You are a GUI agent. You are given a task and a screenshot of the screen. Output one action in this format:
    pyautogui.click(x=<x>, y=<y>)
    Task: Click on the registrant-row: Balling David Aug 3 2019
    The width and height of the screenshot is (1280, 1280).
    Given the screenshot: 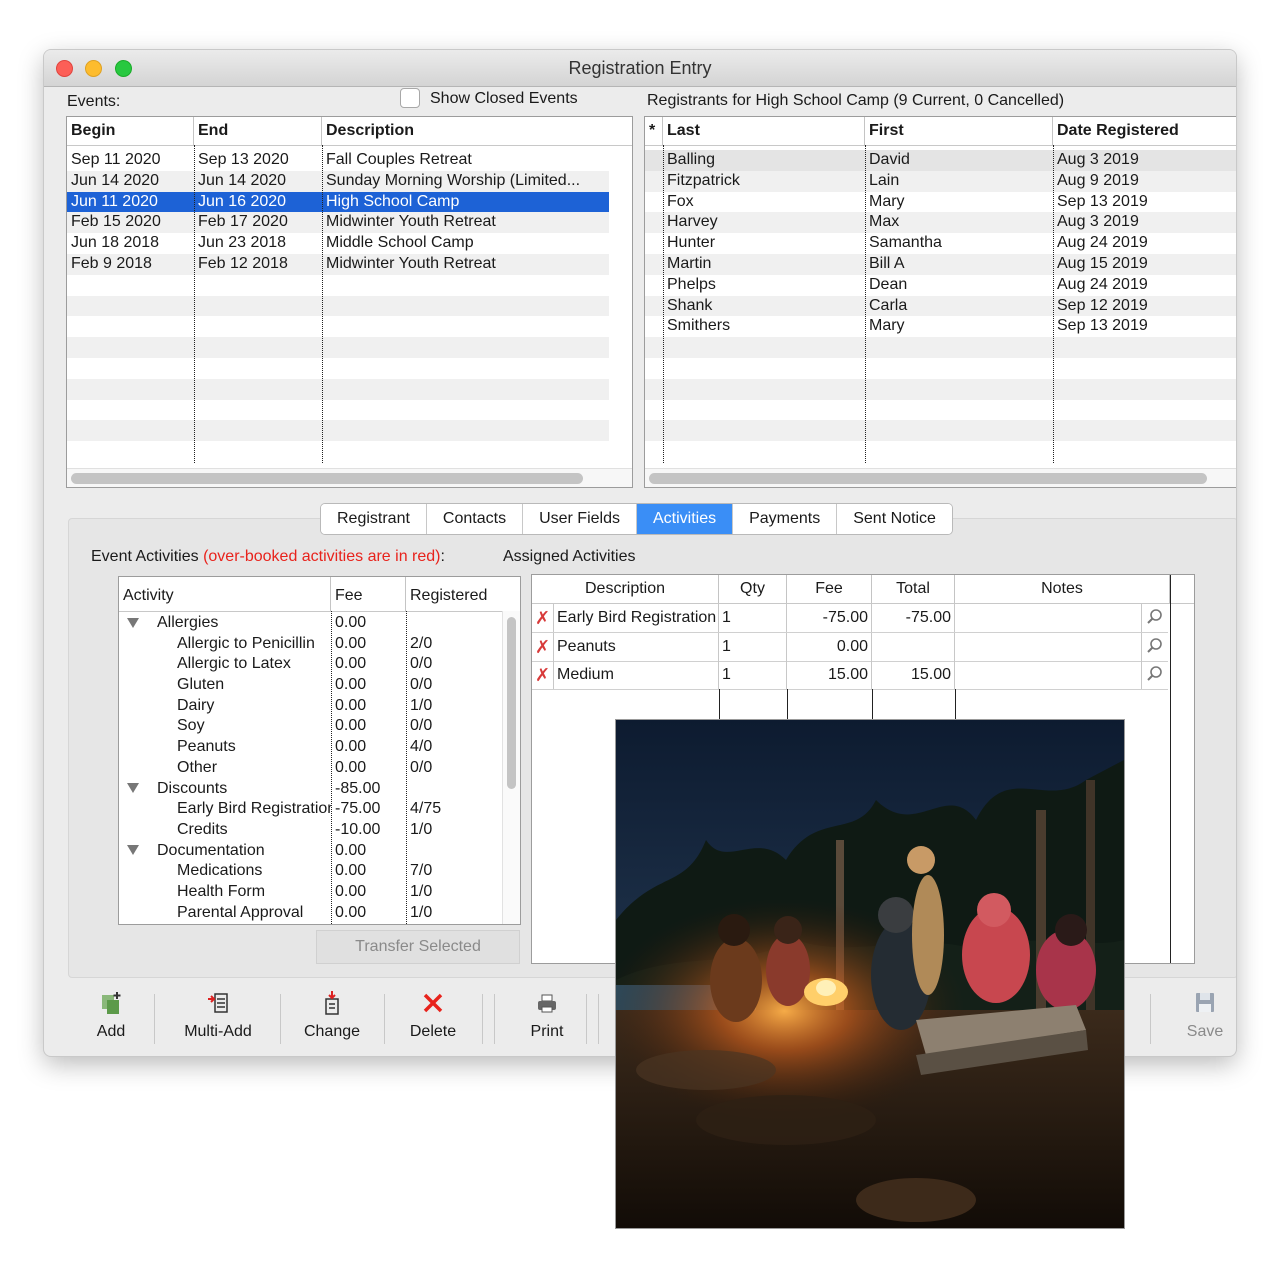 What is the action you would take?
    pyautogui.click(x=940, y=160)
    